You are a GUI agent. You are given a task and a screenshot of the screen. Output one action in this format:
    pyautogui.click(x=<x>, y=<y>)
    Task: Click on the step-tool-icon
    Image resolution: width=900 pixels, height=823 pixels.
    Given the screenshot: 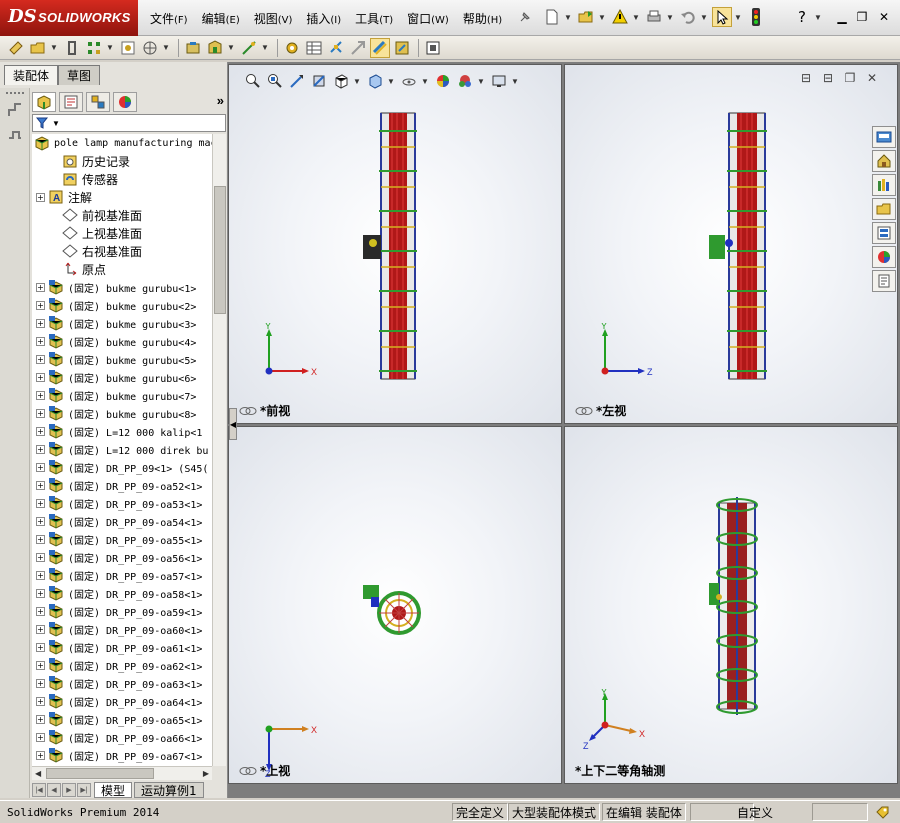 What is the action you would take?
    pyautogui.click(x=15, y=136)
    